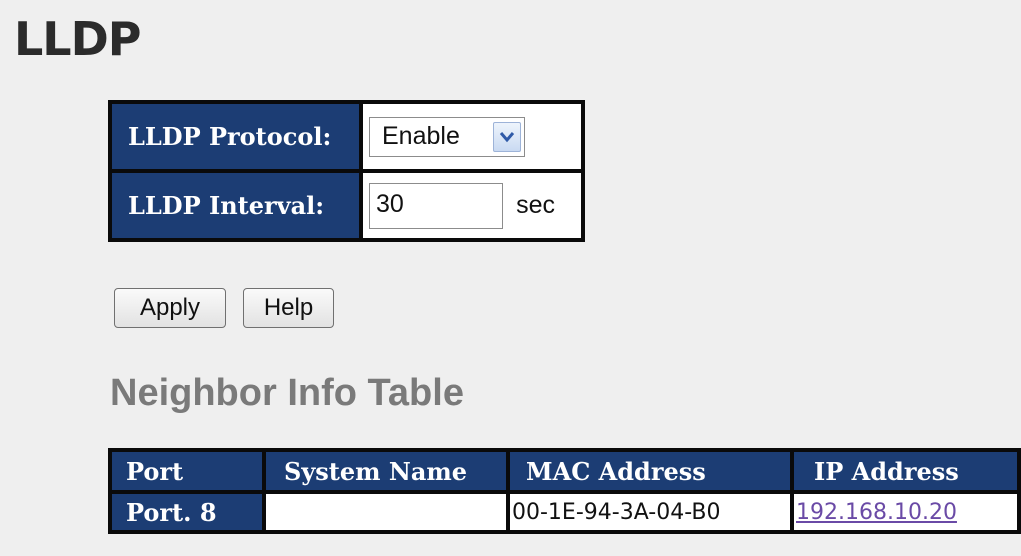  I want to click on interval-input: 30, so click(436, 205).